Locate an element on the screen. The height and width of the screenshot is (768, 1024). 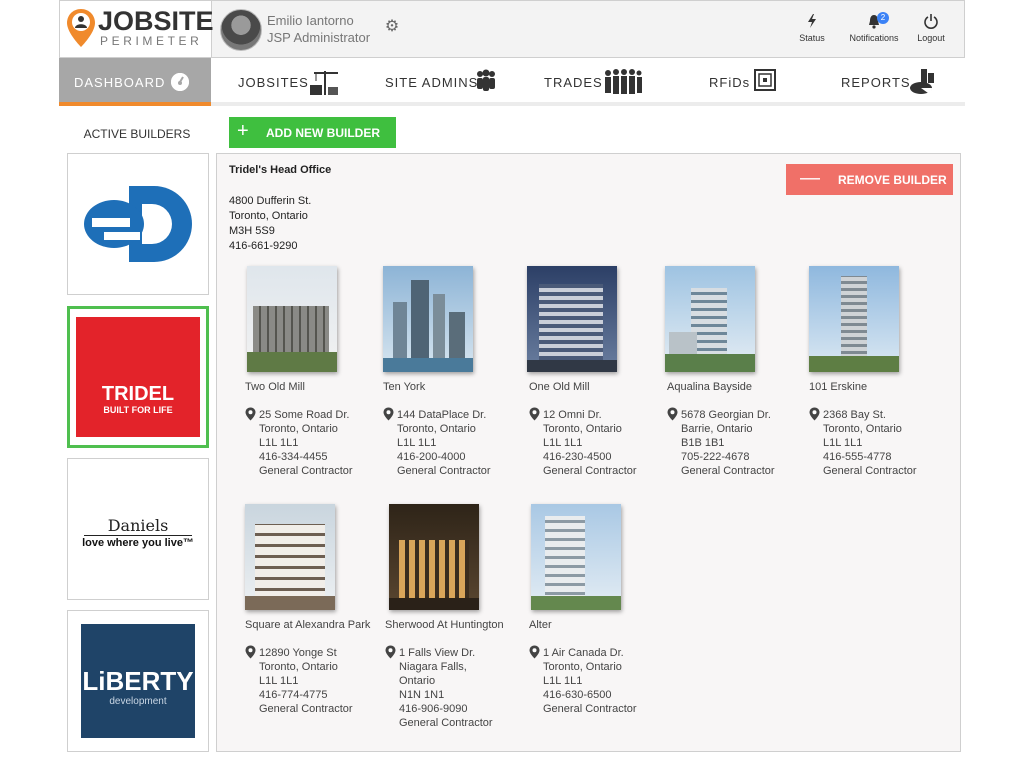
sidebar-title: ACTIVE BUILDERS is located at coordinates (137, 134).